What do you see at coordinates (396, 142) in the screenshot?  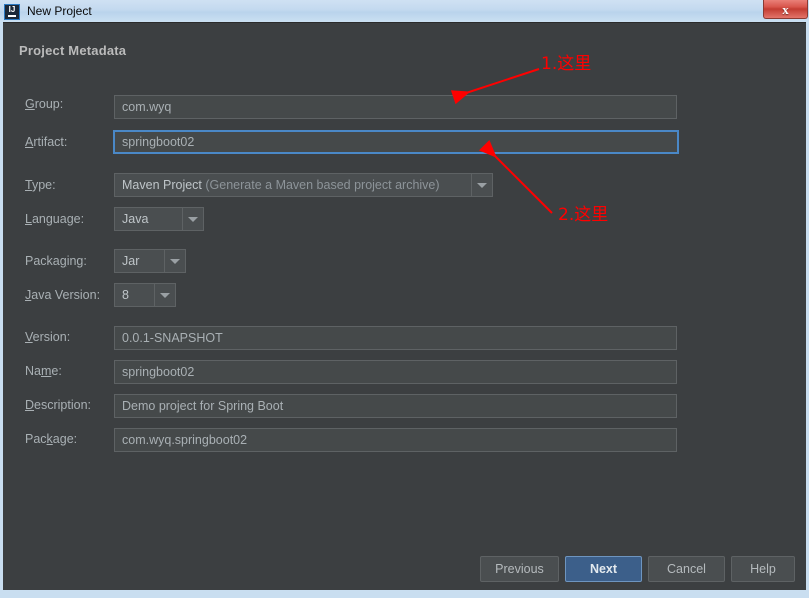 I see `artifact-input: springboot02` at bounding box center [396, 142].